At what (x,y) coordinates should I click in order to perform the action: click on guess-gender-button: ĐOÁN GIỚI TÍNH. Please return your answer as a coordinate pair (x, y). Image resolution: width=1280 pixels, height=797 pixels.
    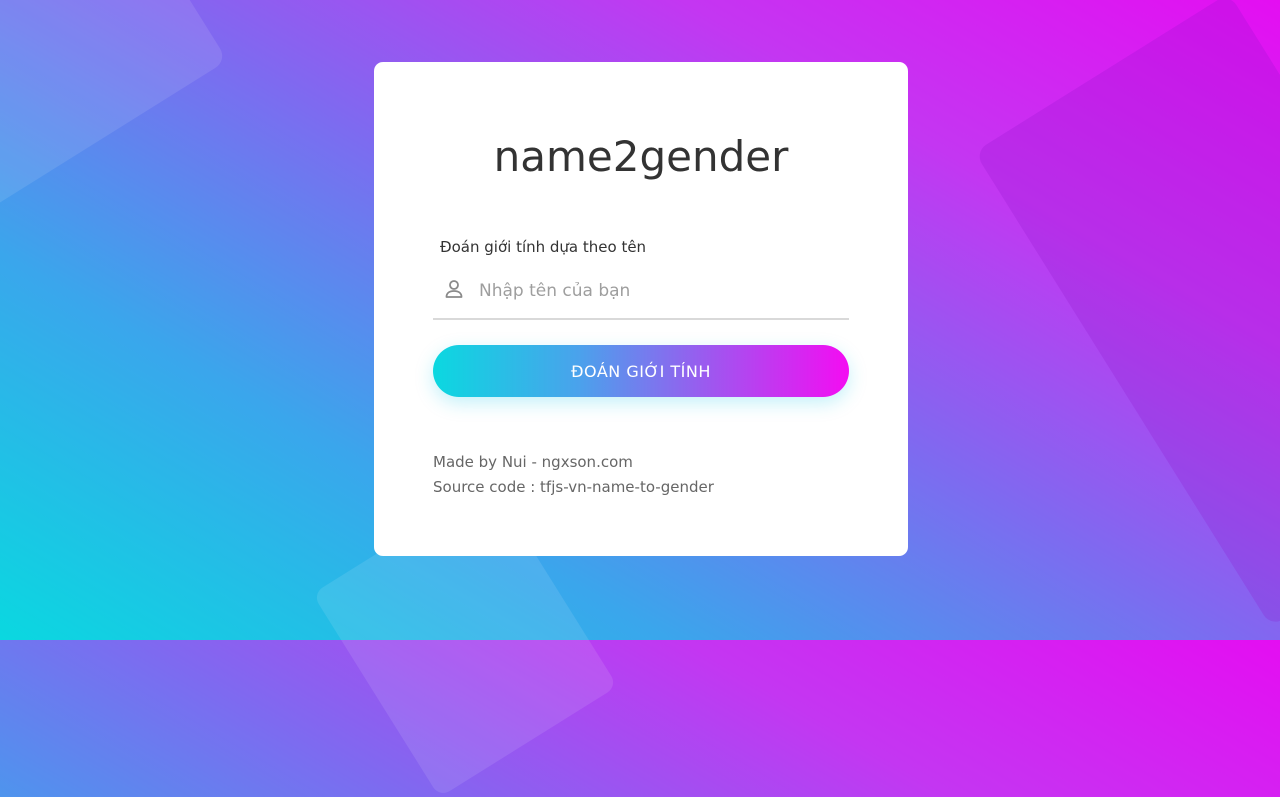
    Looking at the image, I should click on (641, 371).